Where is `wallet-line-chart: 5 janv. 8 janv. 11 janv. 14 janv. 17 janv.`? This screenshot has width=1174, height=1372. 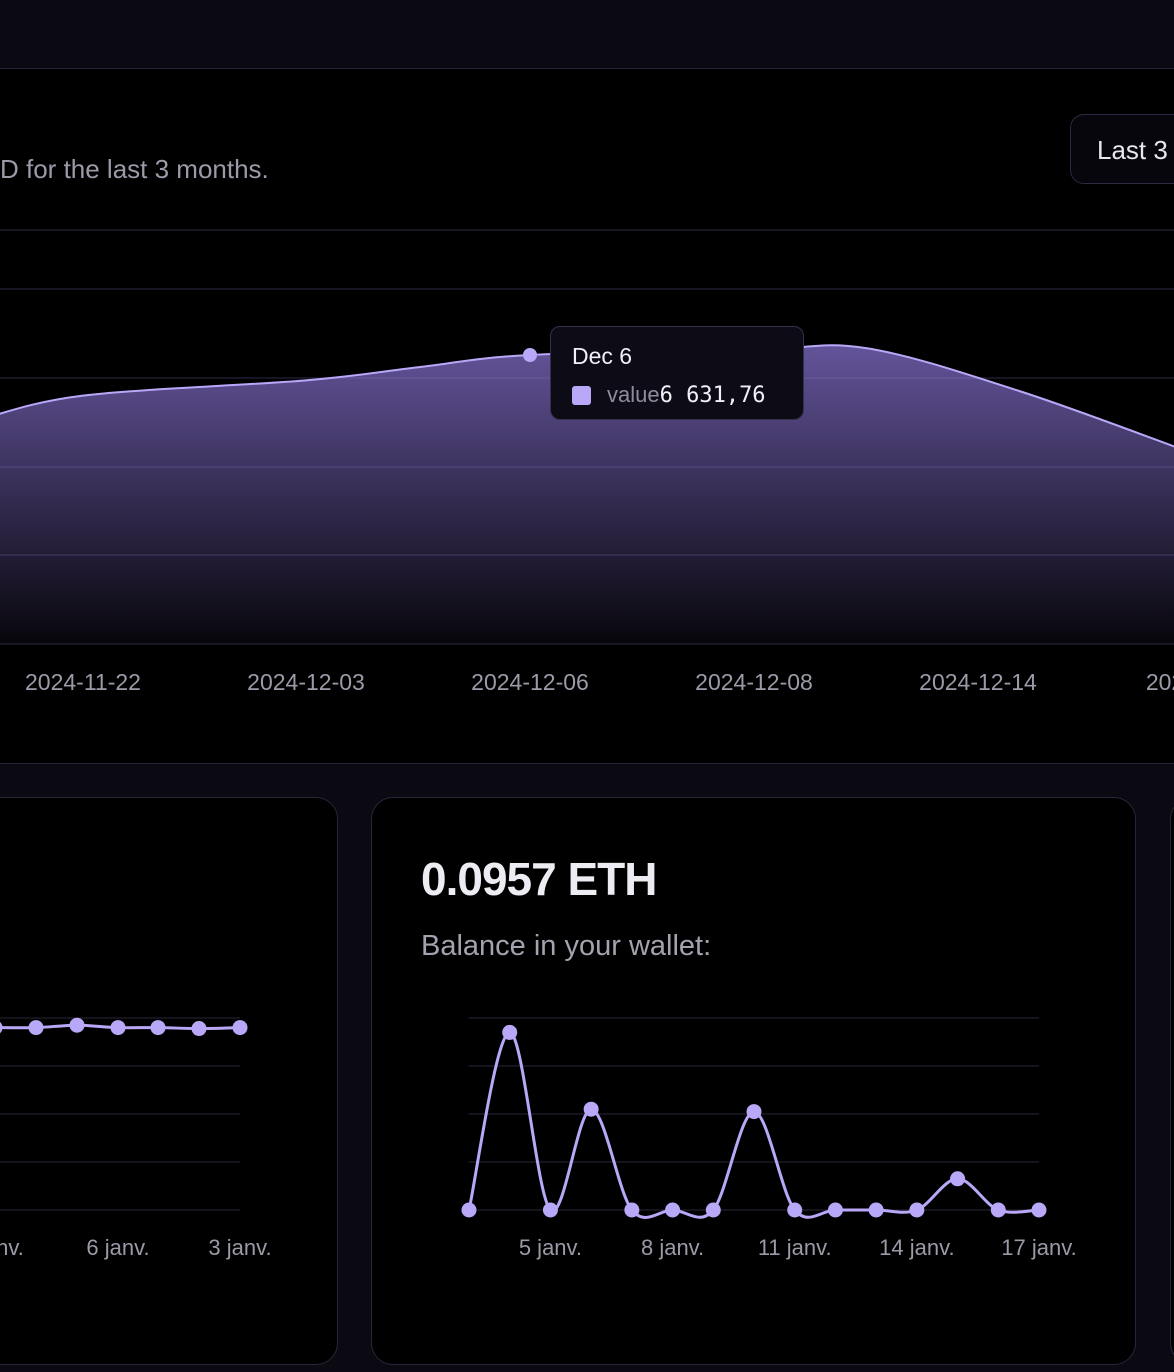
wallet-line-chart: 5 janv. 8 janv. 11 janv. 14 janv. 17 janv. is located at coordinates (769, 1138).